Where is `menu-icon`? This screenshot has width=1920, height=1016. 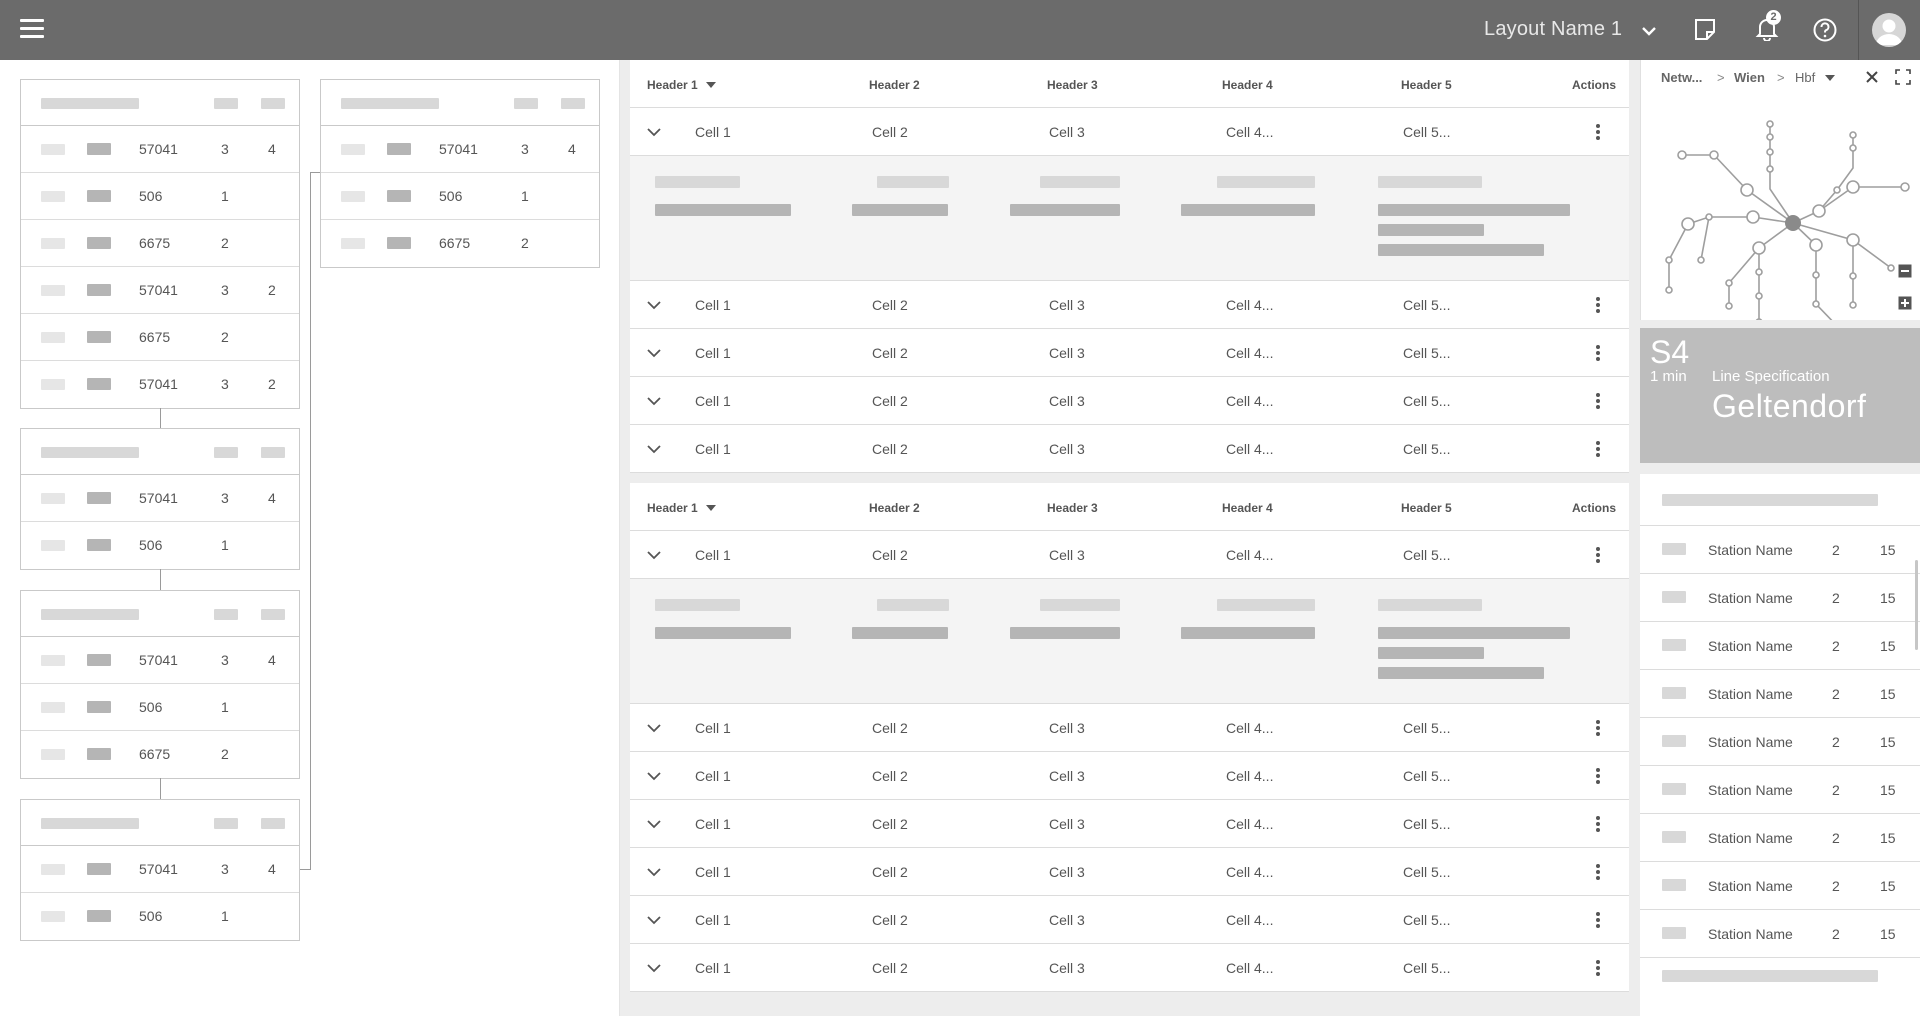
menu-icon is located at coordinates (32, 30).